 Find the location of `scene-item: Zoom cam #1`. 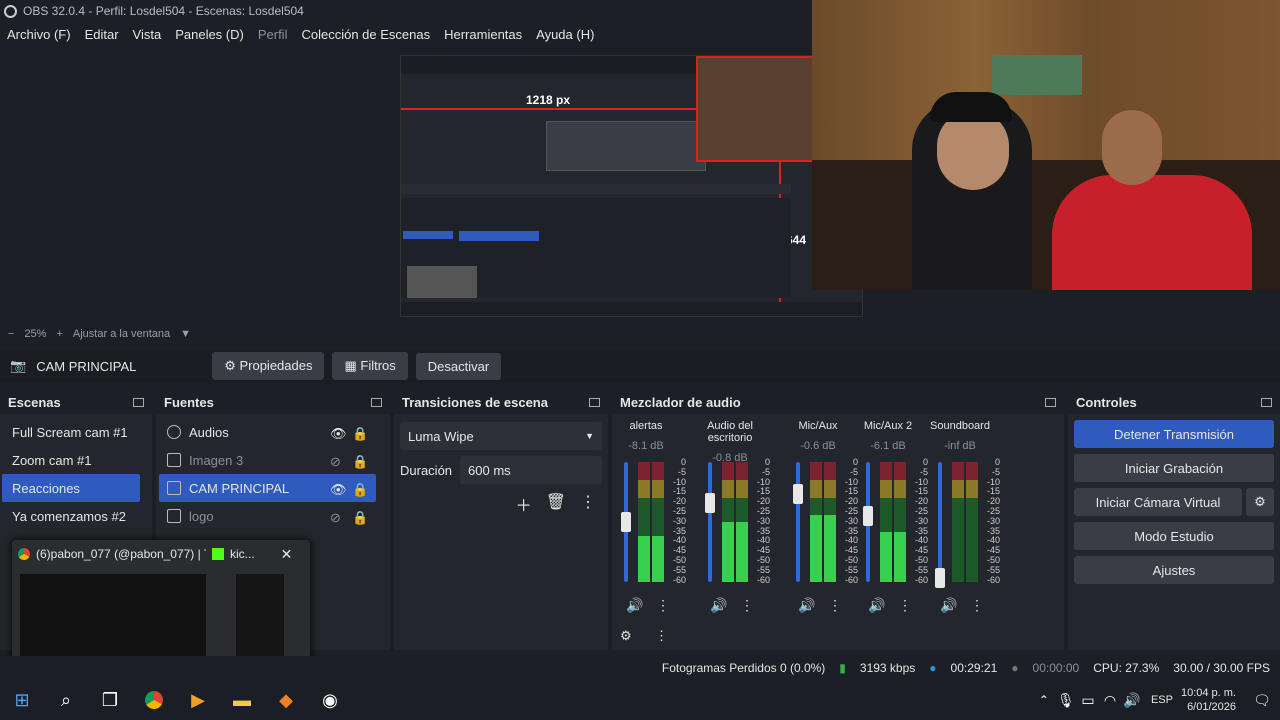

scene-item: Zoom cam #1 is located at coordinates (71, 460).